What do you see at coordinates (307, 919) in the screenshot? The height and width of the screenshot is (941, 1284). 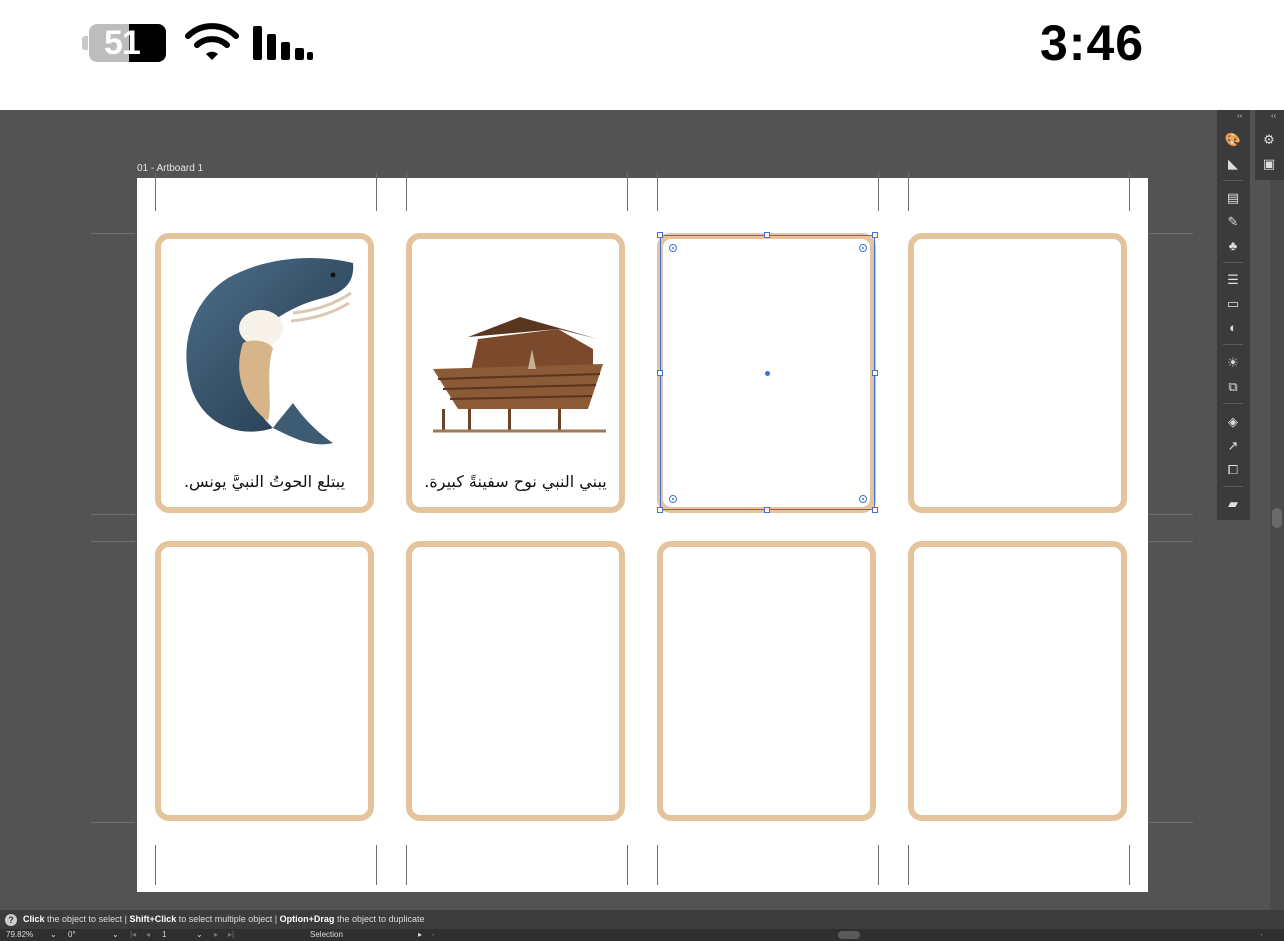 I see `hint-key: Option+Drag` at bounding box center [307, 919].